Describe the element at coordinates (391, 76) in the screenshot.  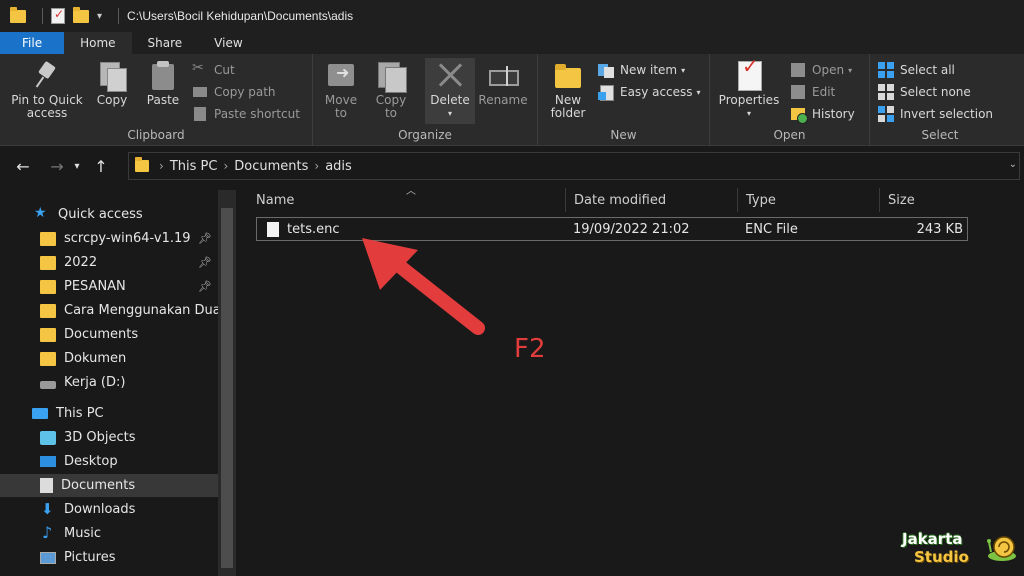
I see `copy-to-icon` at that location.